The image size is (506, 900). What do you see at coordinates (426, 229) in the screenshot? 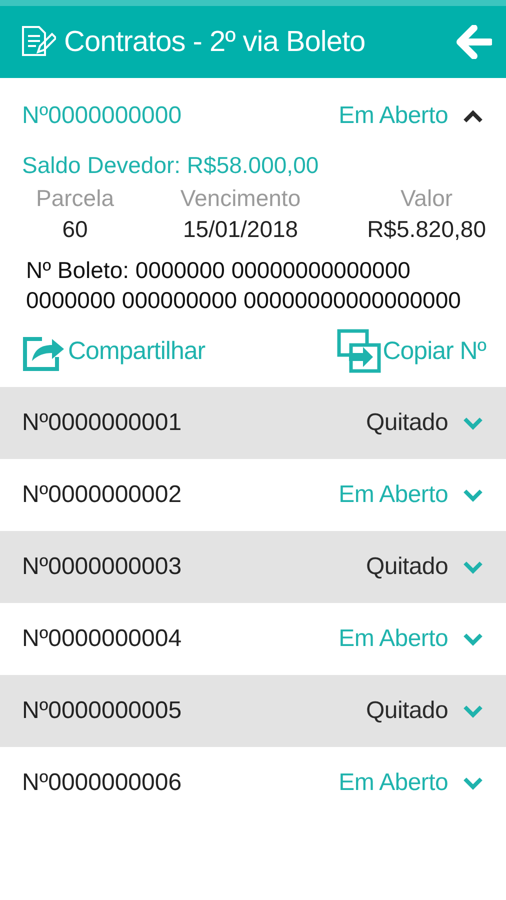
I see `column-value: R$5.820,80` at bounding box center [426, 229].